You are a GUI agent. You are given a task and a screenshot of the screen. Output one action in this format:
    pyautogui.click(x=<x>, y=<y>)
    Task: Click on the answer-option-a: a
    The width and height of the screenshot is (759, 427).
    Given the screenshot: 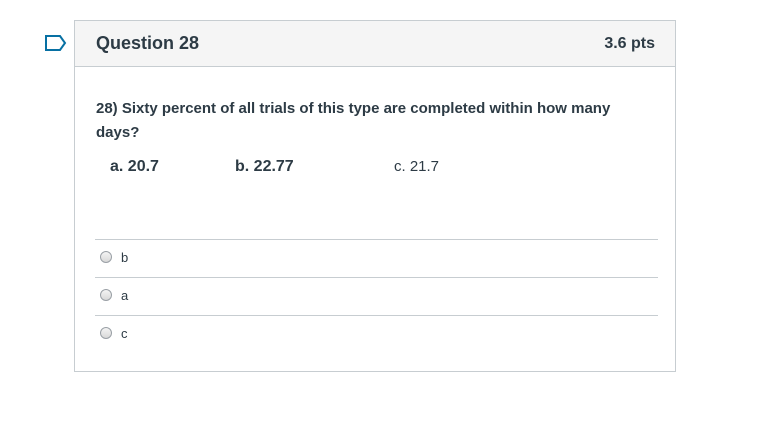 What is the action you would take?
    pyautogui.click(x=376, y=296)
    